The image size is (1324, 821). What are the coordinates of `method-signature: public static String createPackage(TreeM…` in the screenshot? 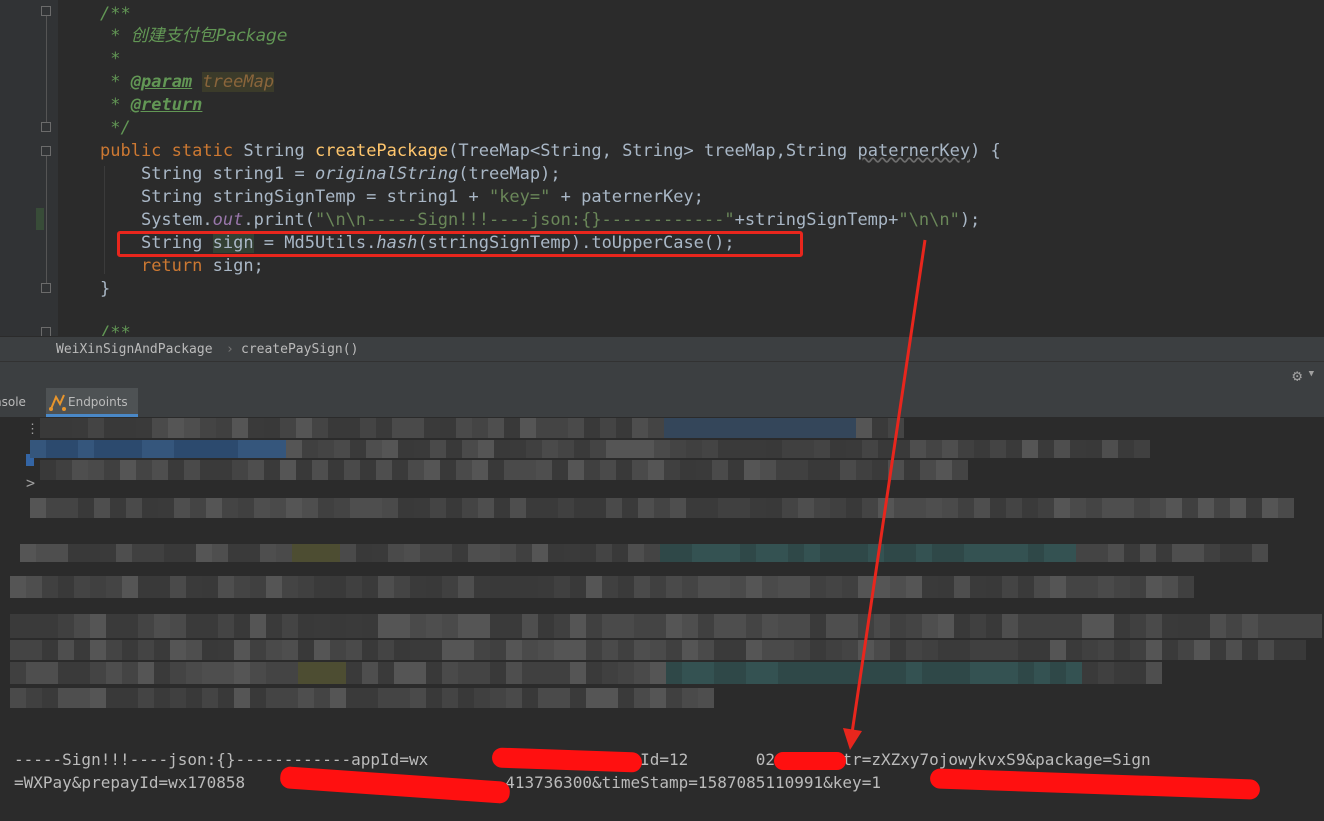 It's located at (550, 151).